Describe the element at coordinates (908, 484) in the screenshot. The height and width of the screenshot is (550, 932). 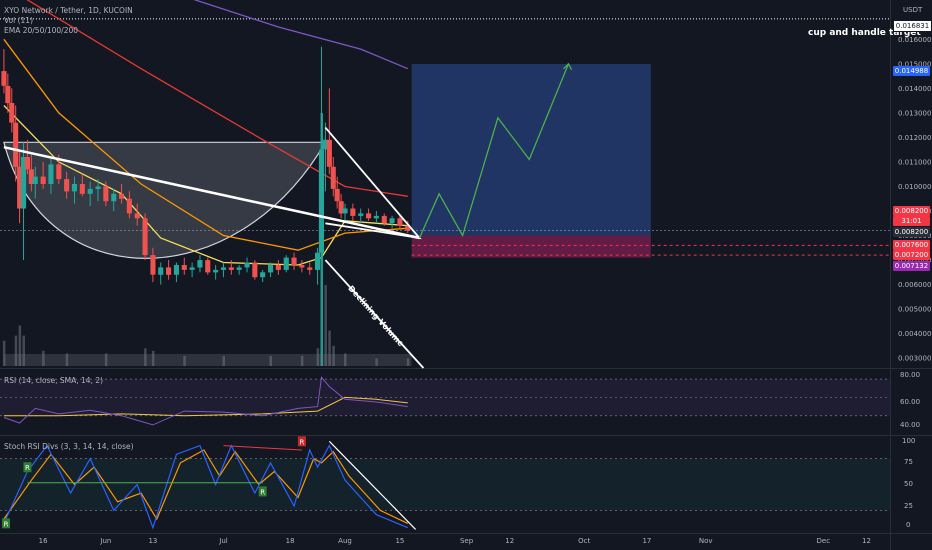
I see `stoch-tick-50: 50` at that location.